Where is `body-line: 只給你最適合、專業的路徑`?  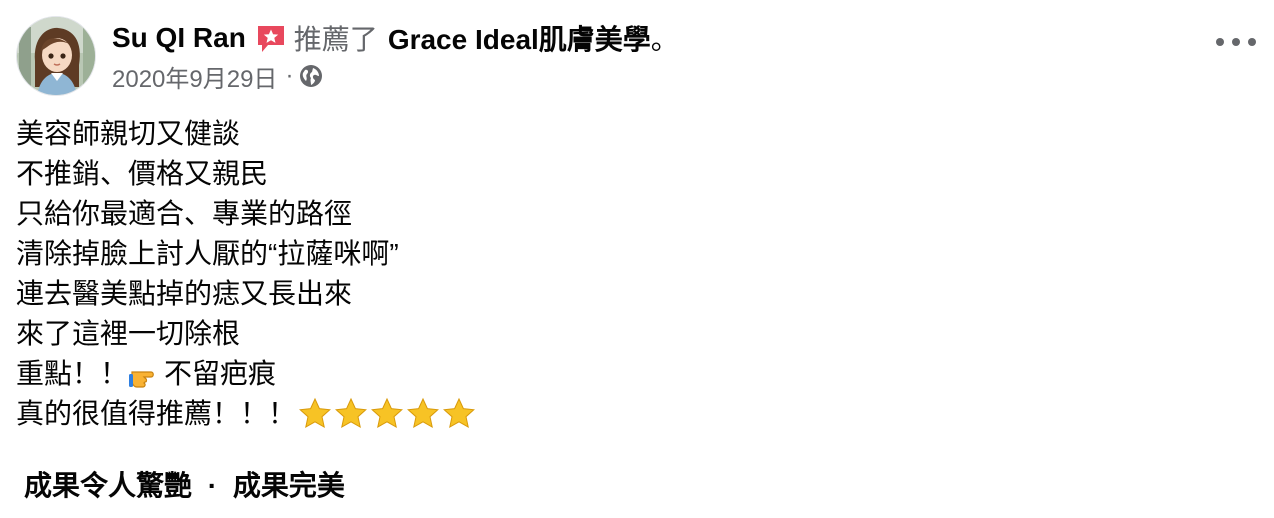
body-line: 只給你最適合、專業的路徑 is located at coordinates (184, 213).